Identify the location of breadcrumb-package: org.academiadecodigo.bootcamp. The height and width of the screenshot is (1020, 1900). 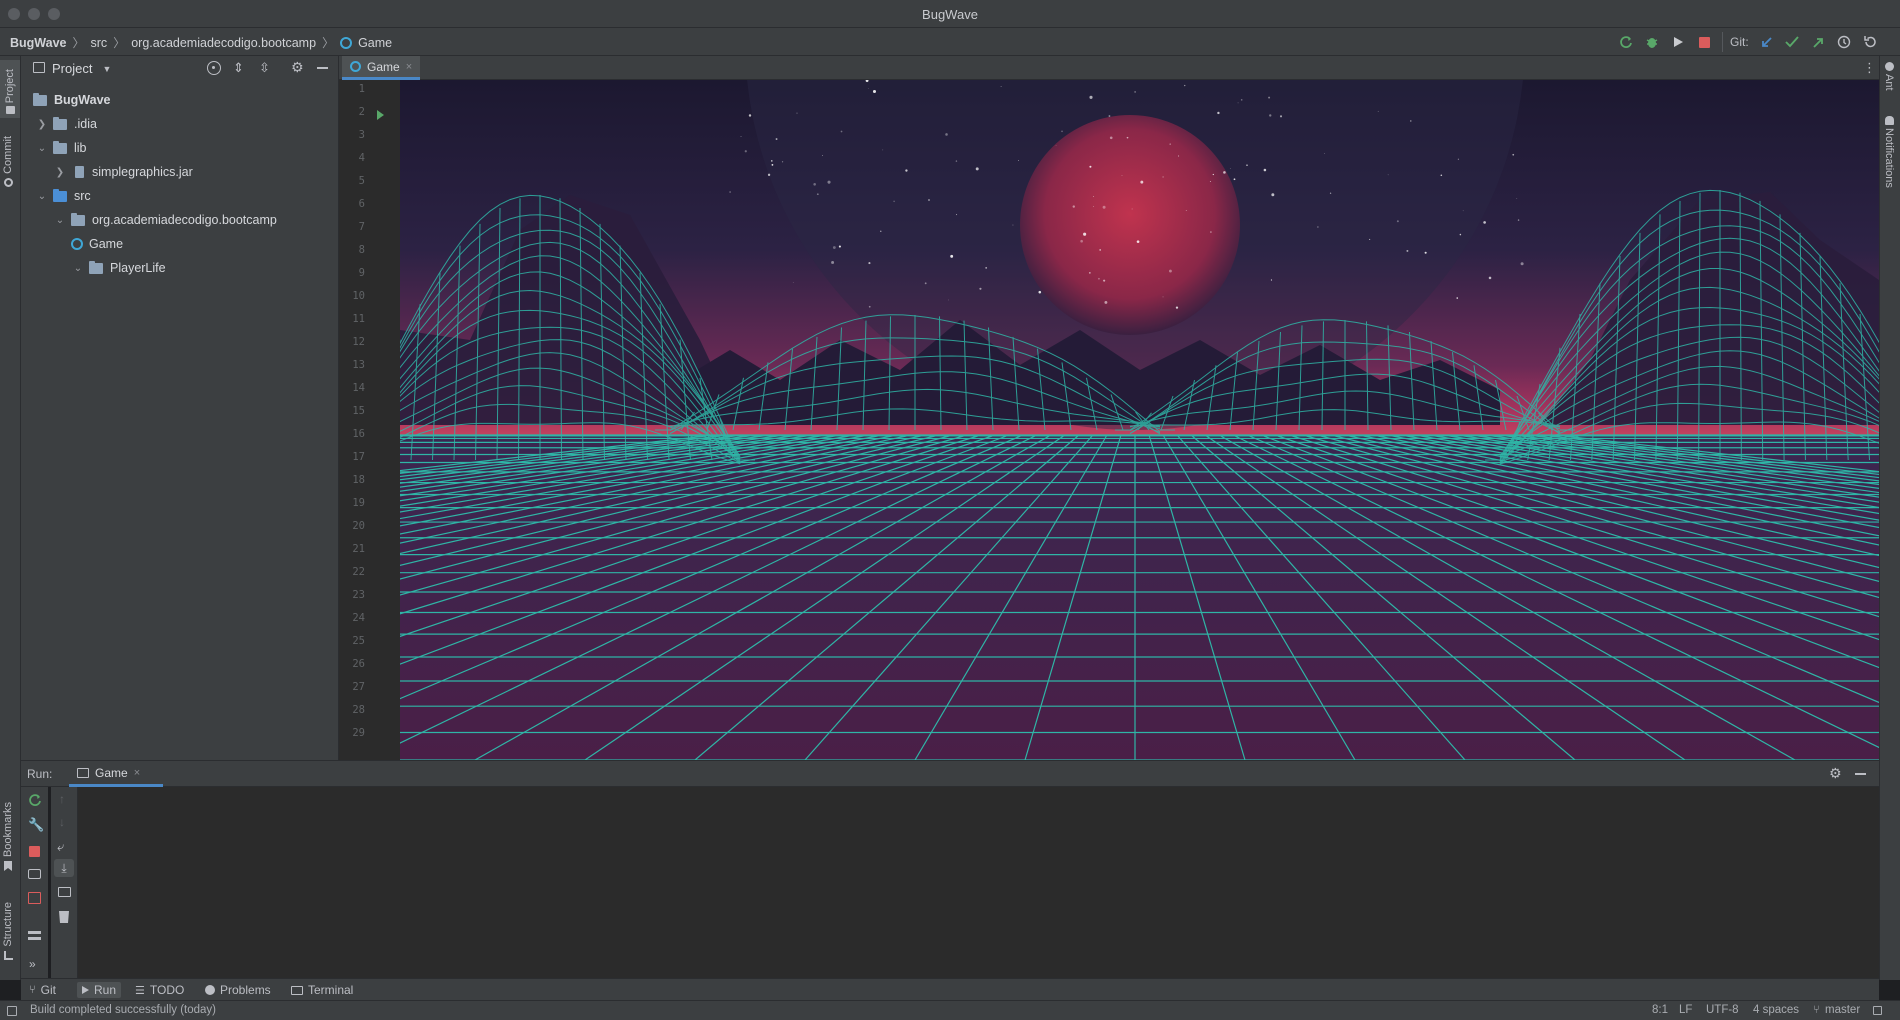
(223, 43).